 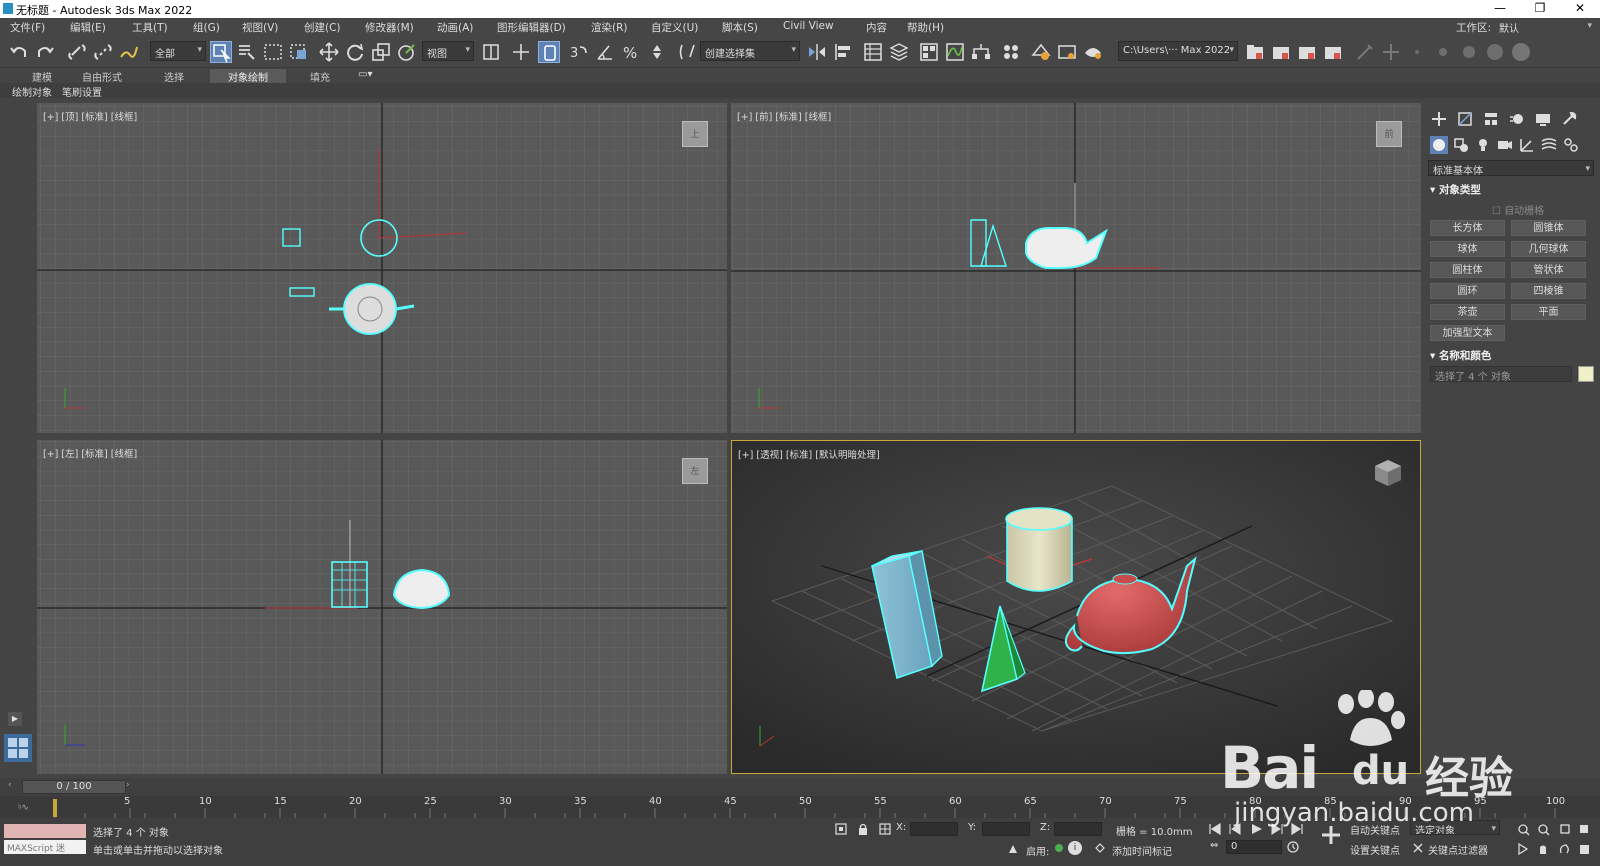 What do you see at coordinates (365, 74) in the screenshot?
I see `ribbon-options-icon: ▭▾` at bounding box center [365, 74].